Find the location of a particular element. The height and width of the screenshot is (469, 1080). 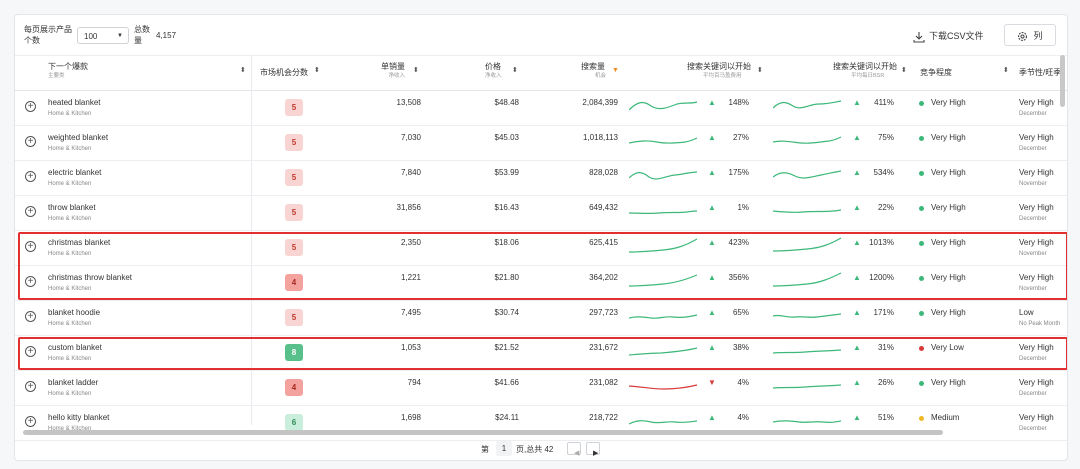

keyword-name: hello kitty blanket is located at coordinates (78, 417).